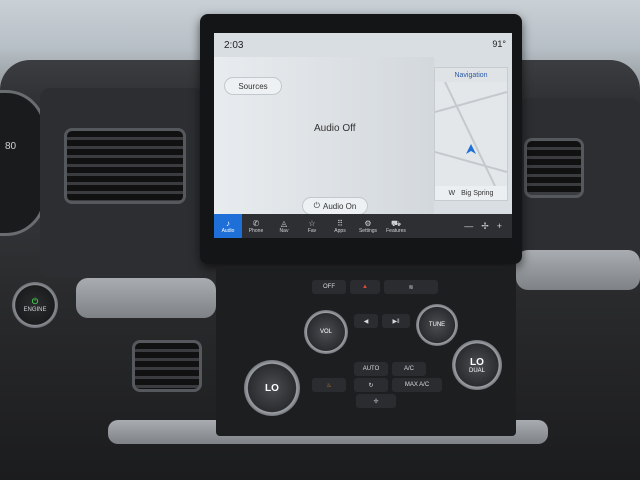 The image size is (640, 480). I want to click on tab-label: Phone, so click(256, 230).